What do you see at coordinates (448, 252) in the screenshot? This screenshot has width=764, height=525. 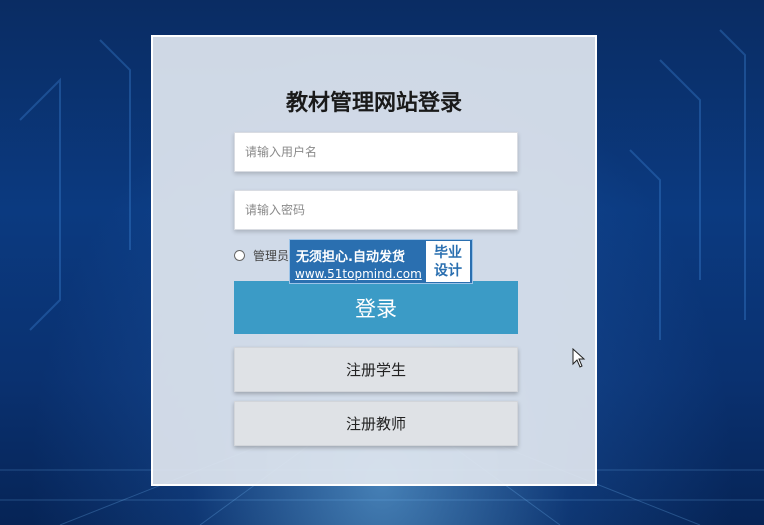 I see `watermark-badge-line1: 毕业` at bounding box center [448, 252].